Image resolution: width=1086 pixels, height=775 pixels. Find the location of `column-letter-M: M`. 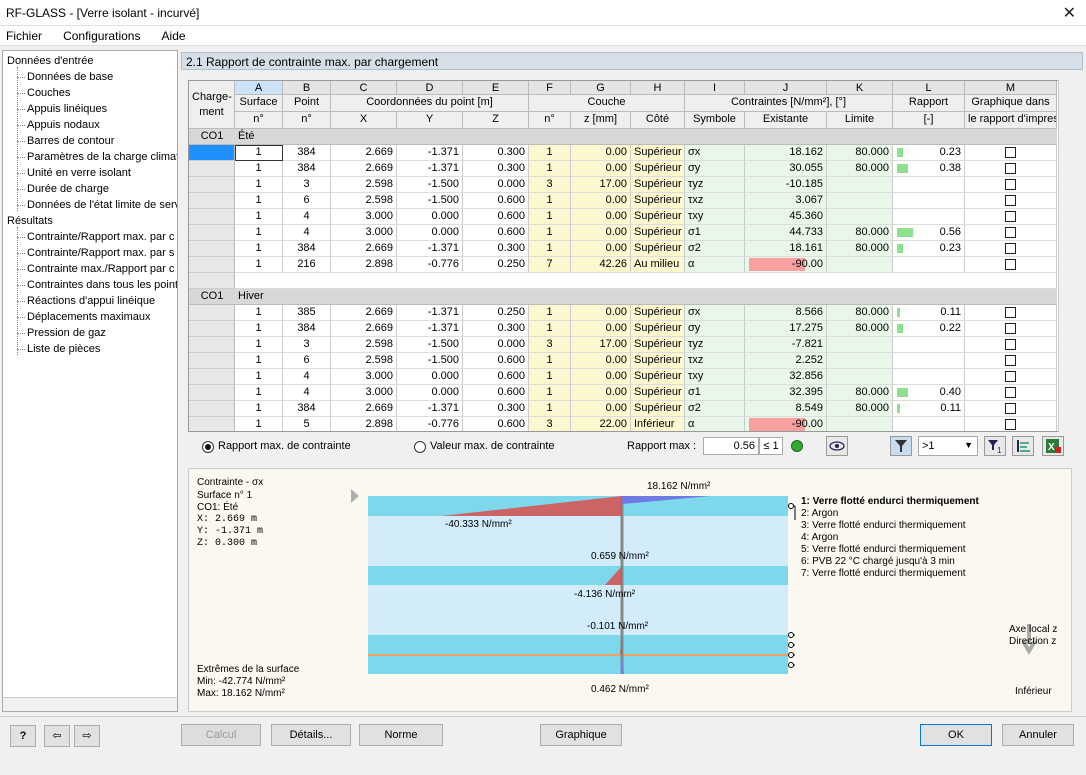

column-letter-M: M is located at coordinates (1011, 88).